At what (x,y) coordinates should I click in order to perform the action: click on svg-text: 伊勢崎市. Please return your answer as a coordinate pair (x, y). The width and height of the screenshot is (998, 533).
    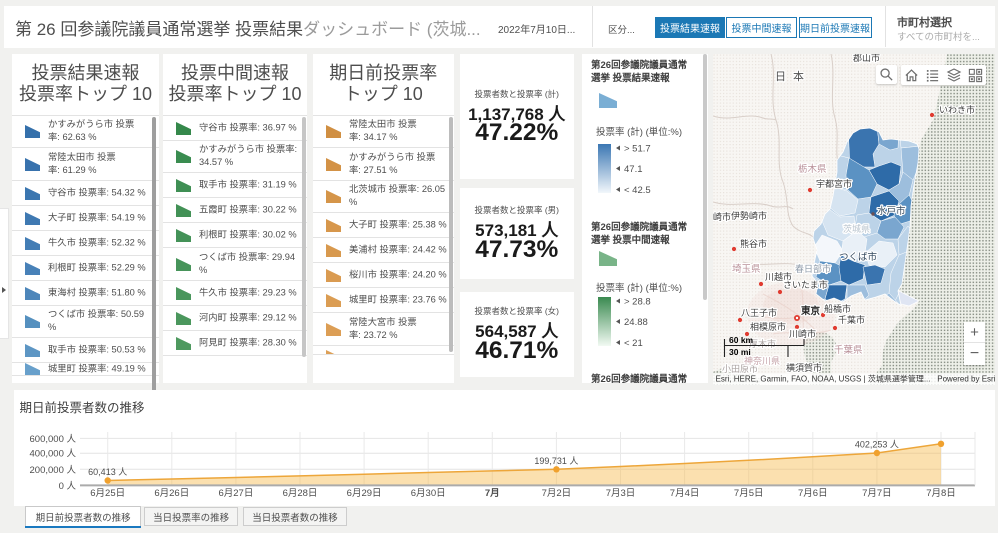
    Looking at the image, I should click on (749, 215).